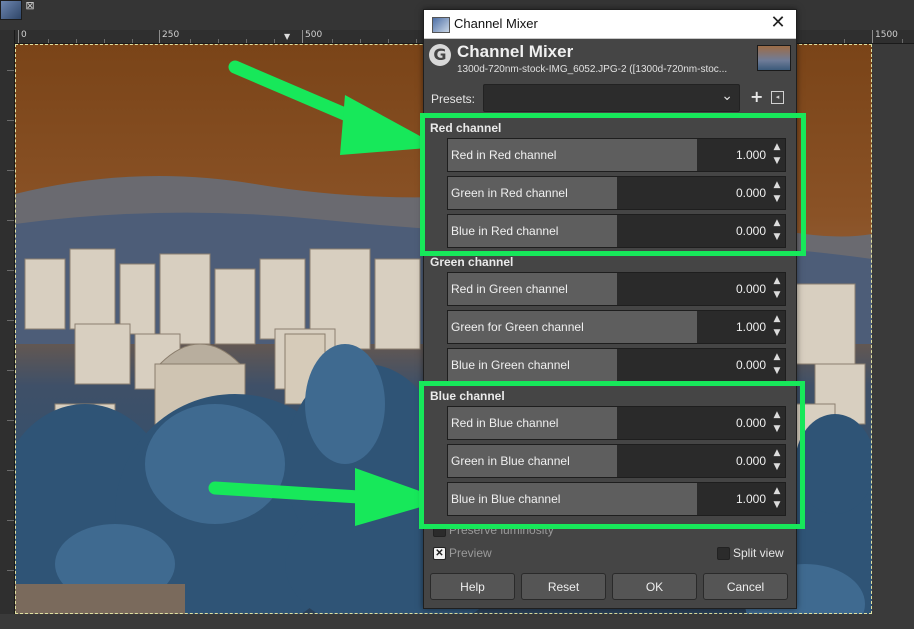  I want to click on reset-button: Reset, so click(563, 586).